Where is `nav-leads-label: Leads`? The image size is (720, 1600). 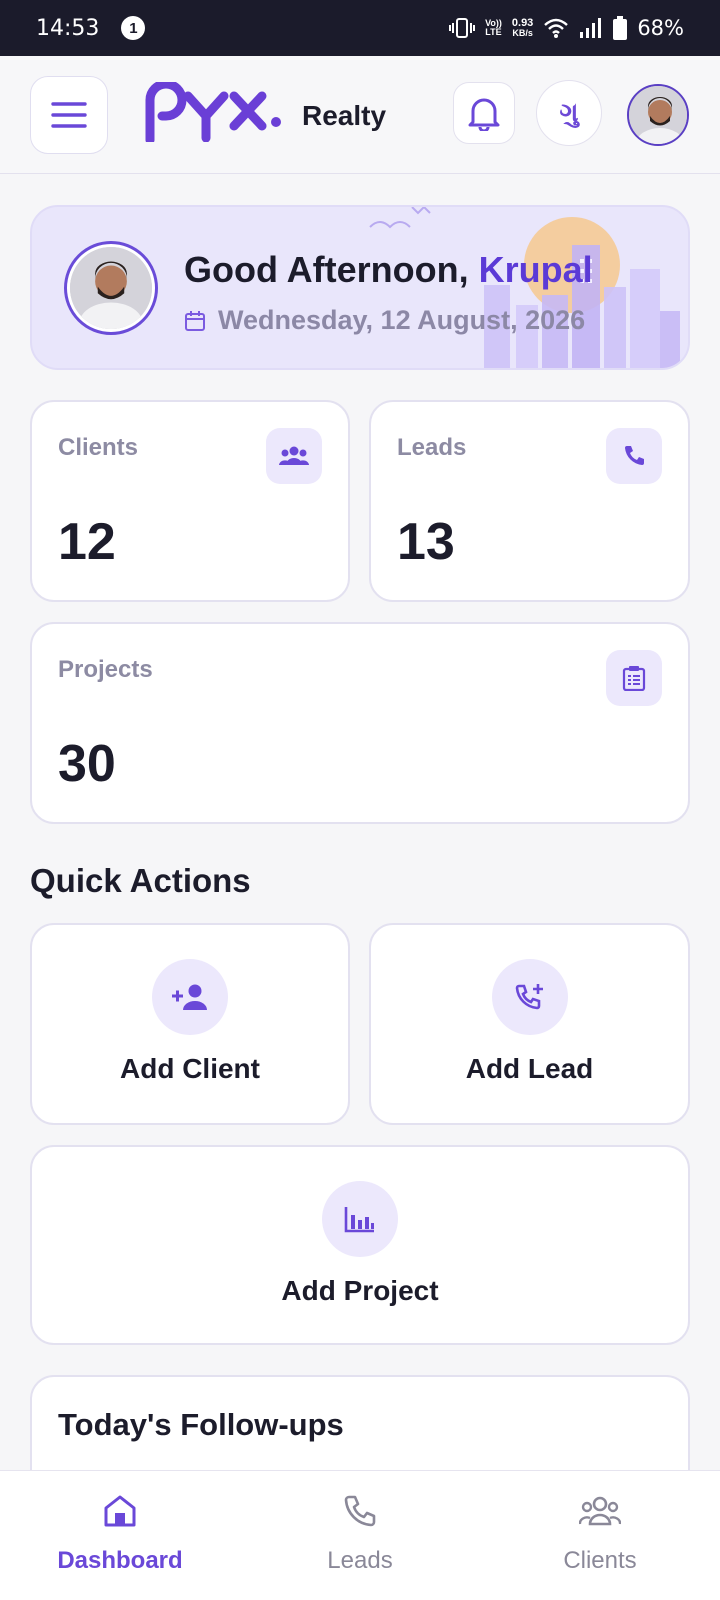
nav-leads-label: Leads is located at coordinates (360, 1560).